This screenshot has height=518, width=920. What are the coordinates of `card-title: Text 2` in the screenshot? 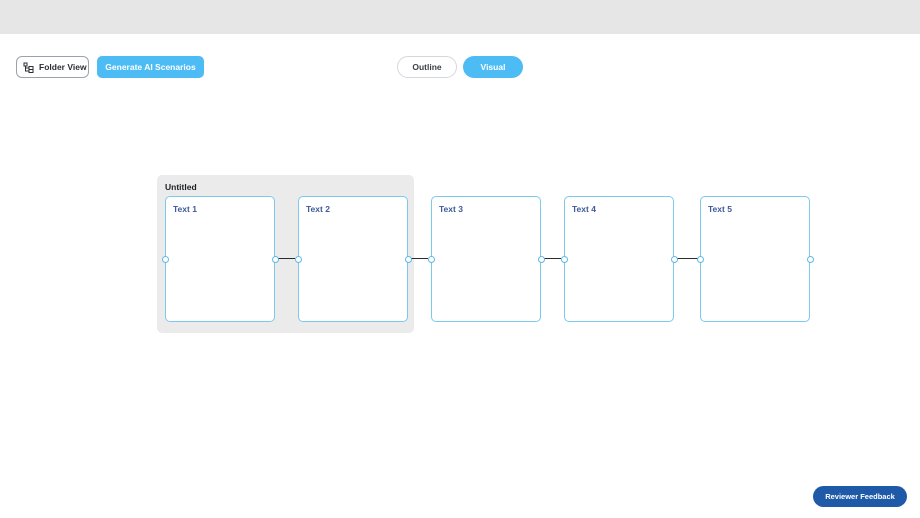 It's located at (318, 209).